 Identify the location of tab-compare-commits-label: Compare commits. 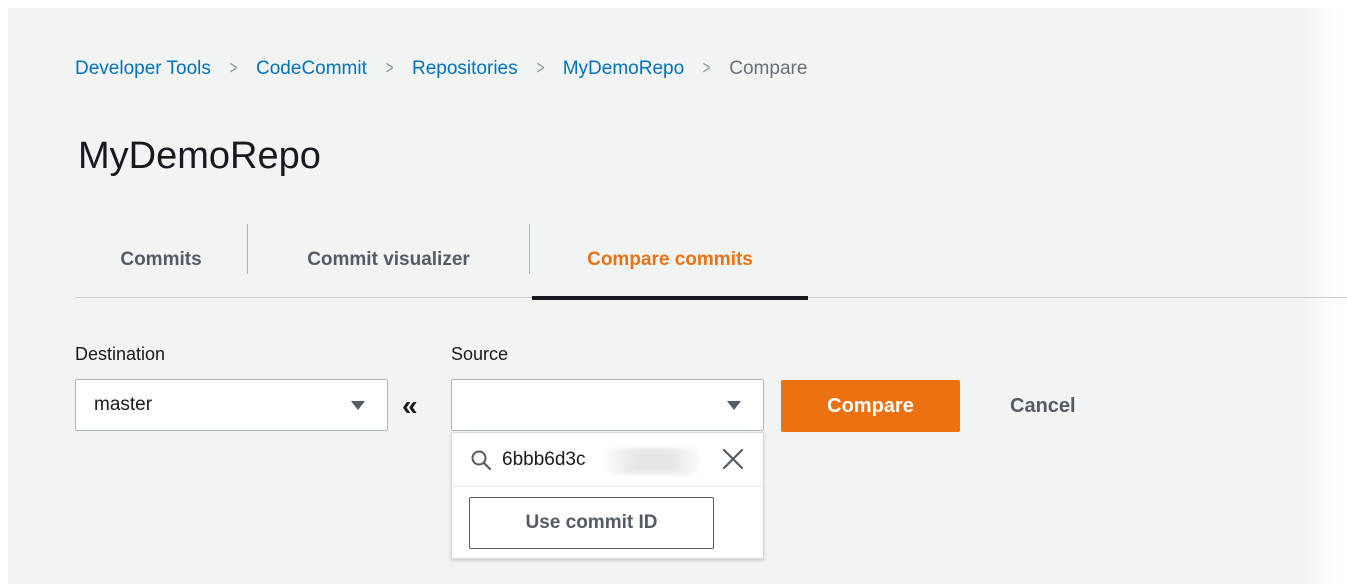
(670, 259).